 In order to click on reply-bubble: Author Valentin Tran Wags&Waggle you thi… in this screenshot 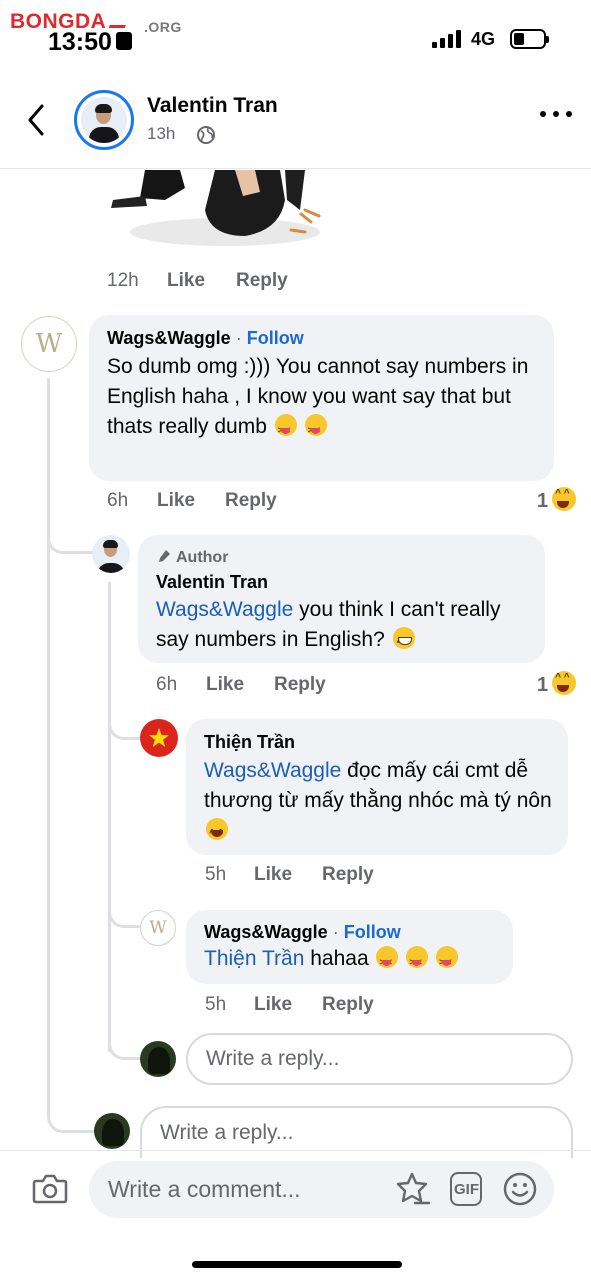, I will do `click(341, 599)`.